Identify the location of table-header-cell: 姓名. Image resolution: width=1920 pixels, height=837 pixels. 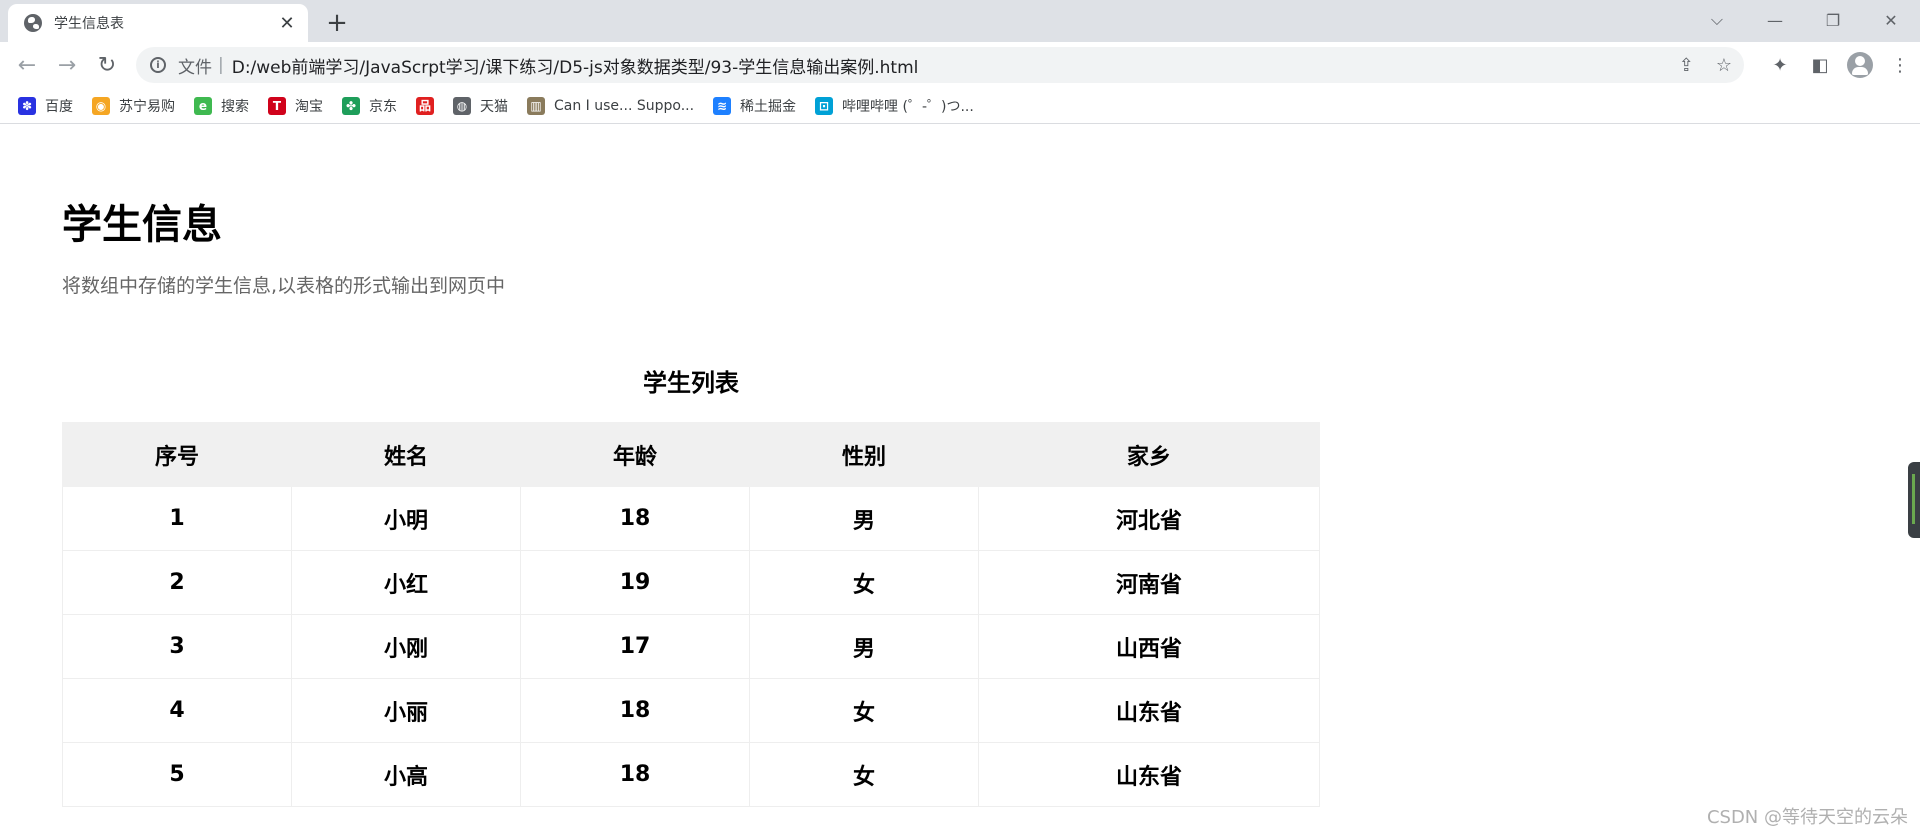
(406, 454).